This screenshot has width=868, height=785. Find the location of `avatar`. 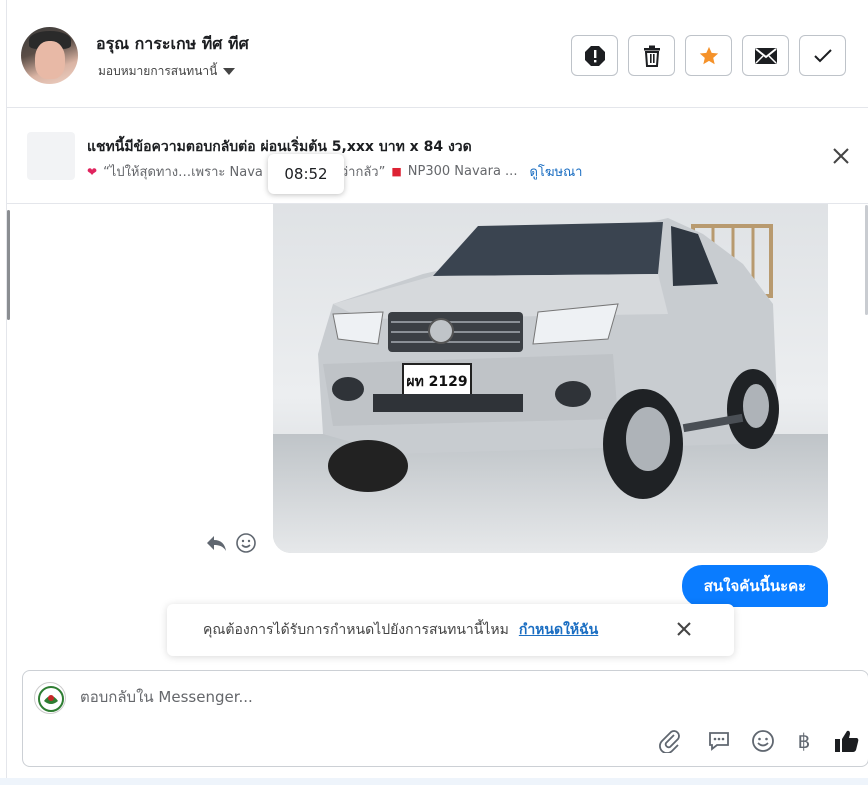

avatar is located at coordinates (49, 55).